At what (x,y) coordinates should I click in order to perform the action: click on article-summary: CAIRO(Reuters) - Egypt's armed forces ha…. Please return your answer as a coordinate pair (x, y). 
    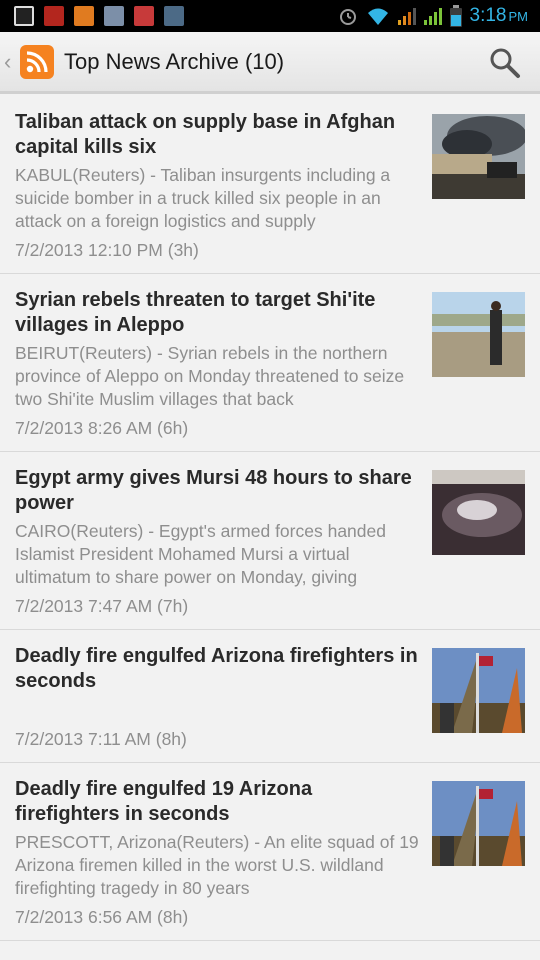
    Looking at the image, I should click on (200, 554).